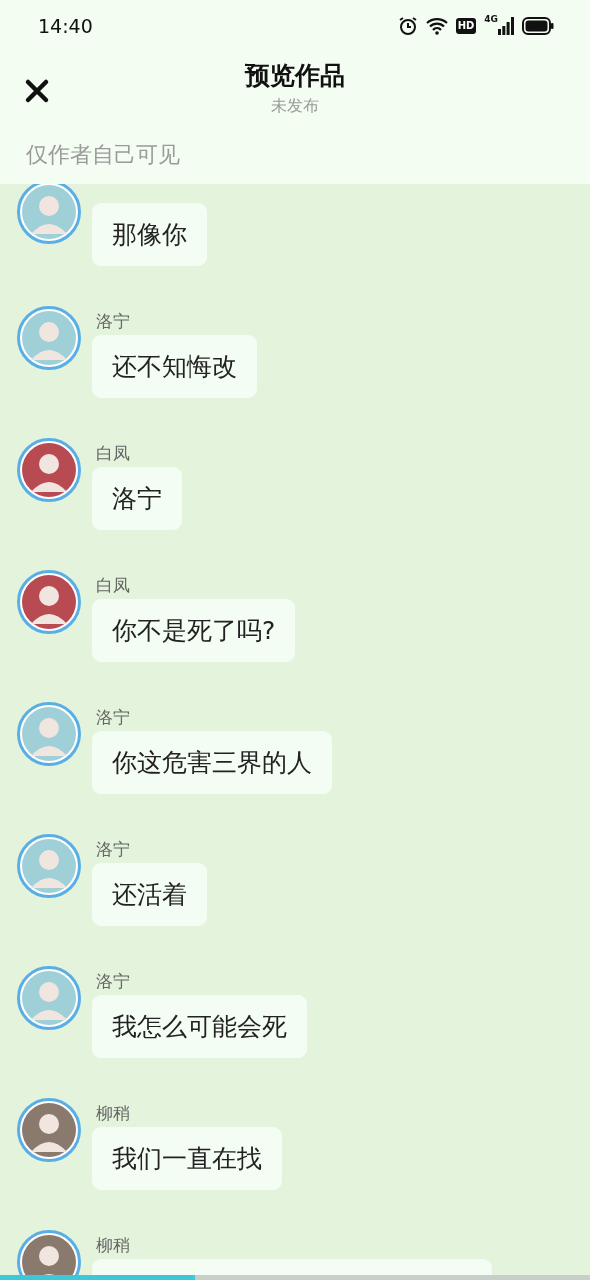 The image size is (590, 1280). I want to click on page-subtitle: 未发布, so click(295, 106).